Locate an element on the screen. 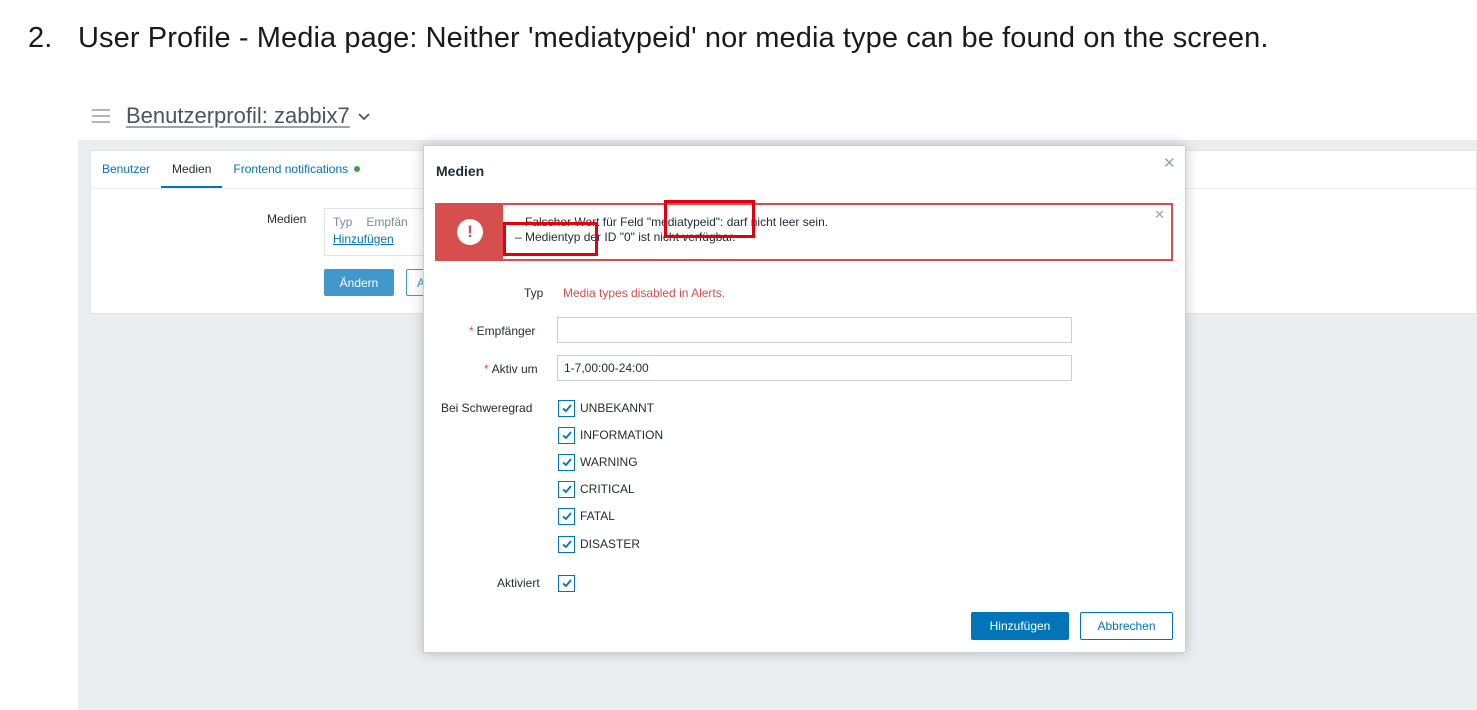 This screenshot has width=1477, height=710. page-header: Benutzerprofil: zabbix7 is located at coordinates (231, 116).